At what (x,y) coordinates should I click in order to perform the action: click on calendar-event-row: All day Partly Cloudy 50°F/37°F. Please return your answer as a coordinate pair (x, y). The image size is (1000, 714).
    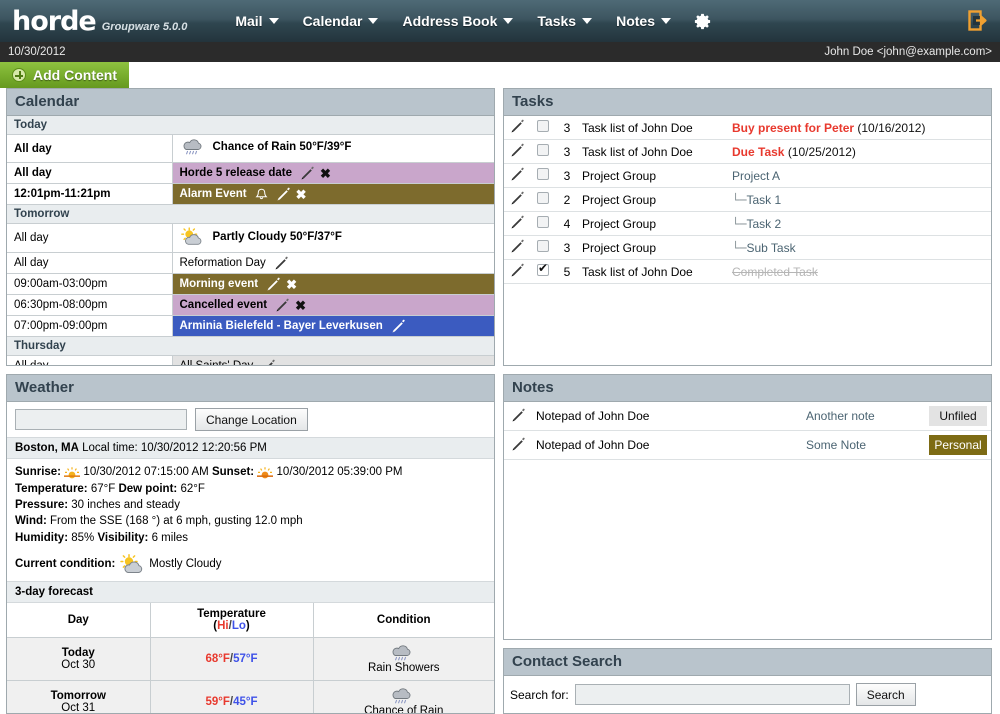
    Looking at the image, I should click on (250, 238).